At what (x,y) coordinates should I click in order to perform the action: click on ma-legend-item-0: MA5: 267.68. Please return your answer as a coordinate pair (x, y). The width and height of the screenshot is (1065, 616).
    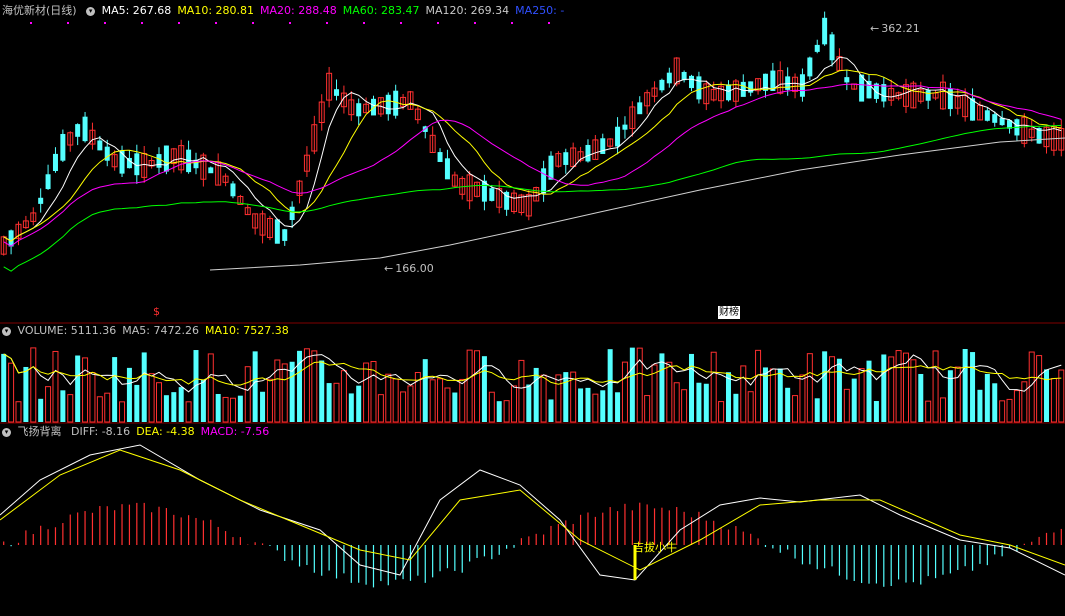
    Looking at the image, I should click on (136, 10).